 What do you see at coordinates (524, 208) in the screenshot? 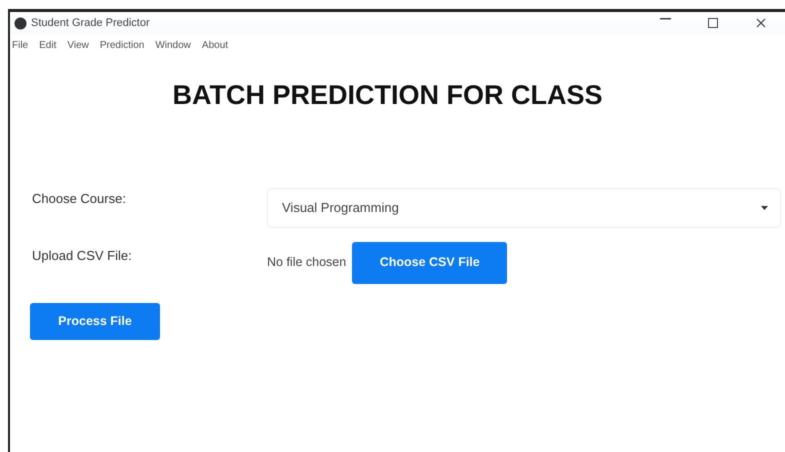
I see `course-select: Visual Programming` at bounding box center [524, 208].